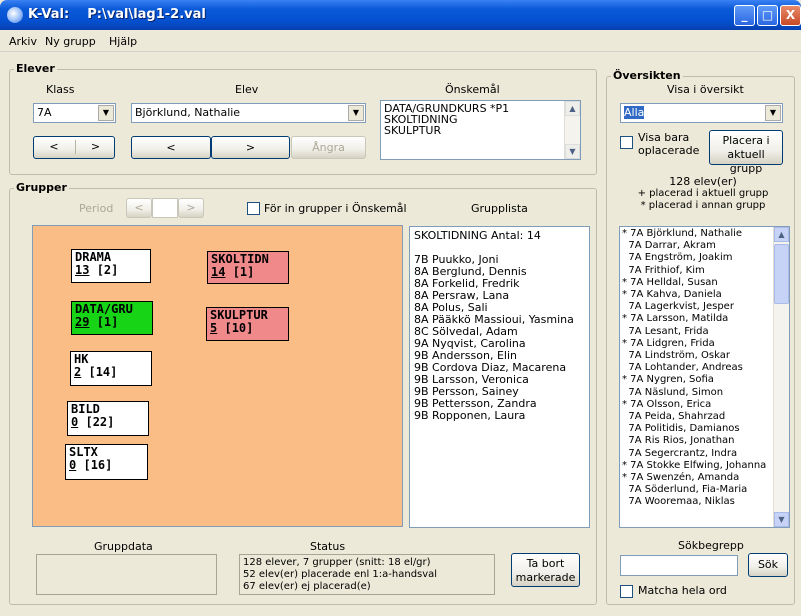 The height and width of the screenshot is (616, 801). What do you see at coordinates (82, 270) in the screenshot?
I see `group-count: 13` at bounding box center [82, 270].